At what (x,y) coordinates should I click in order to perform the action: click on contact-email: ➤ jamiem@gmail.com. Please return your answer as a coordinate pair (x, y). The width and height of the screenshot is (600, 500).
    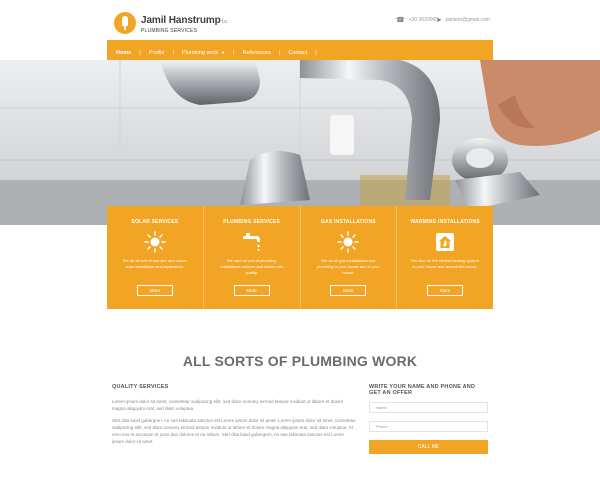
    Looking at the image, I should click on (463, 20).